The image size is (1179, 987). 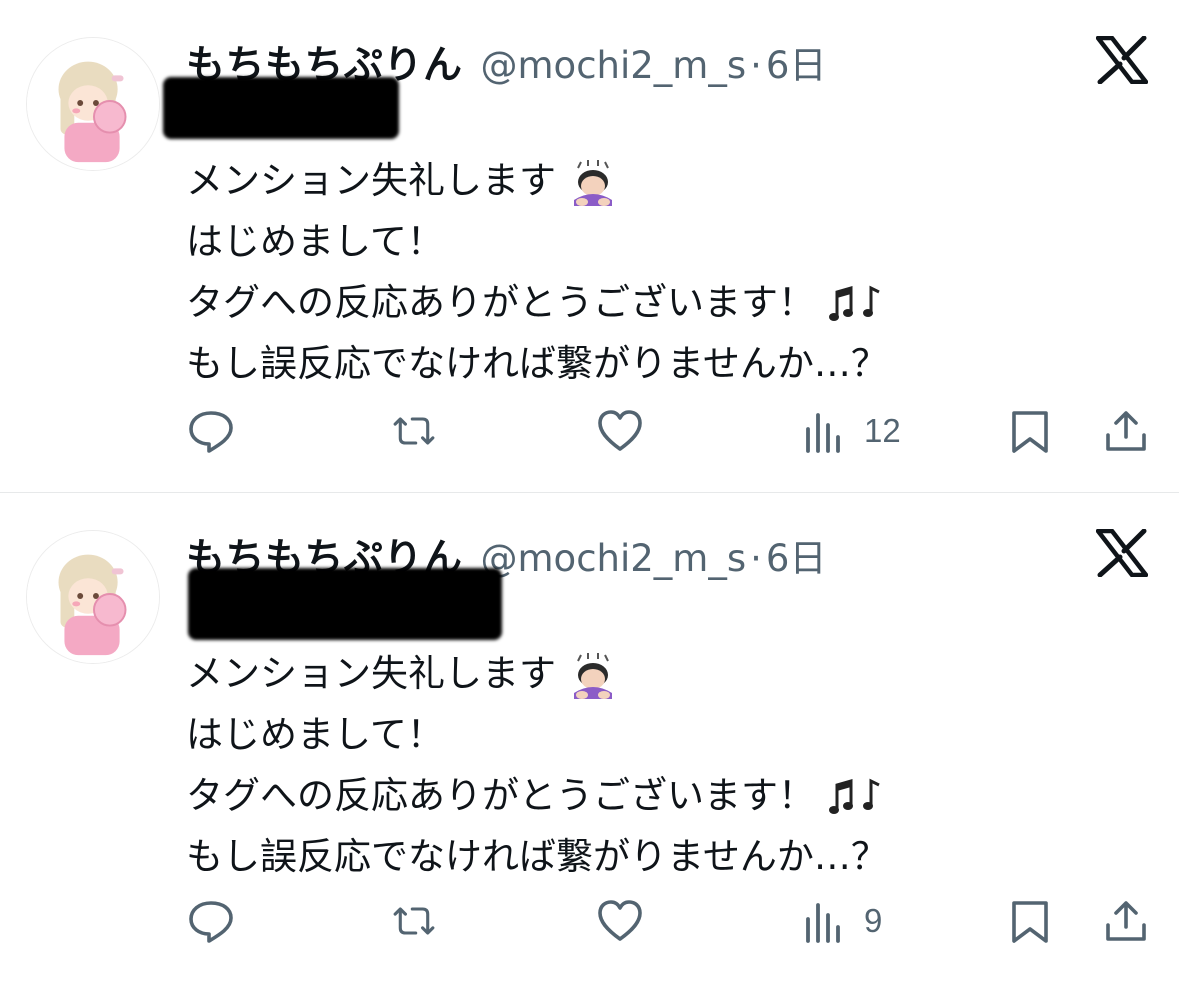 I want to click on views-button: 9, so click(x=841, y=920).